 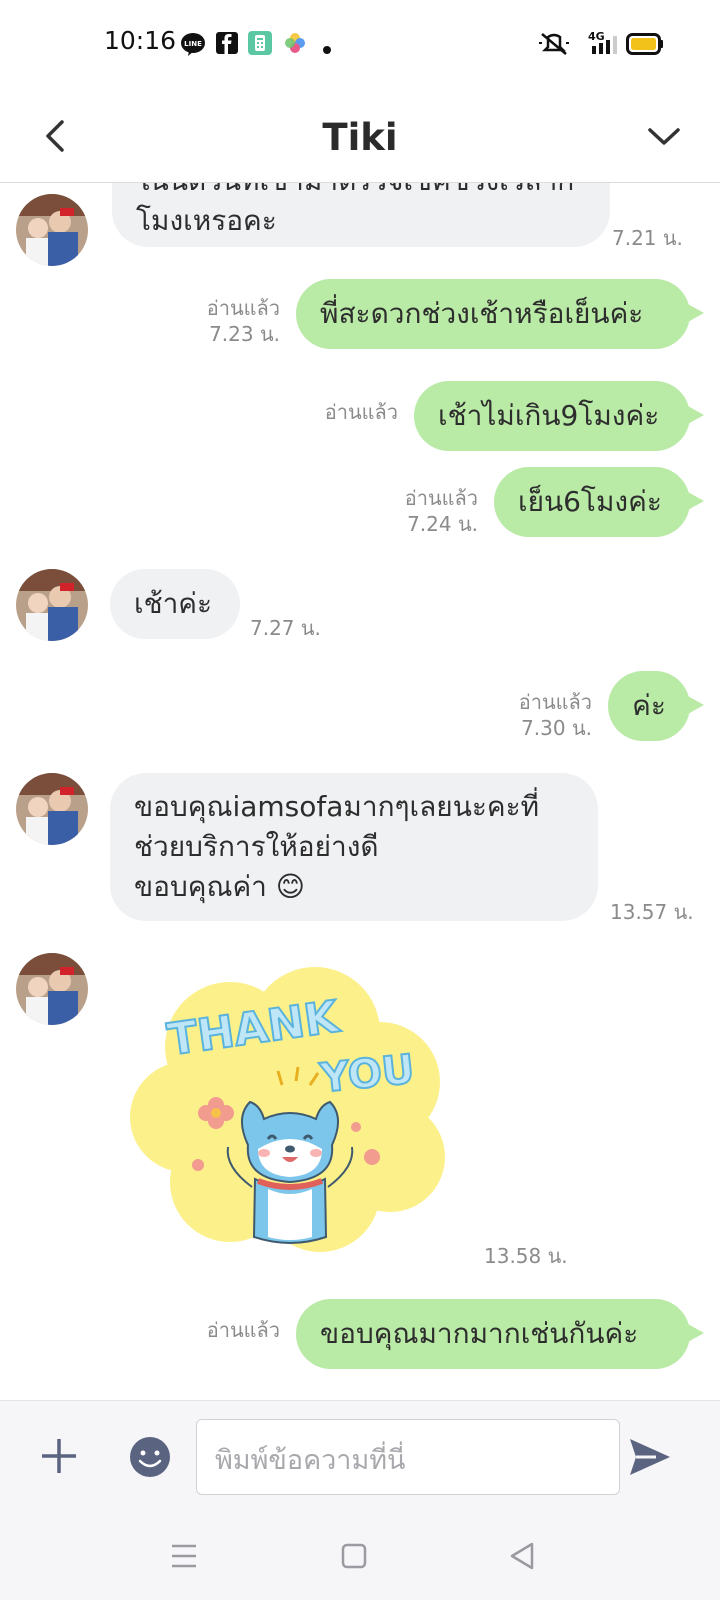 What do you see at coordinates (256, 846) in the screenshot?
I see `message-line: ช่วยบริการให้อย่างดี` at bounding box center [256, 846].